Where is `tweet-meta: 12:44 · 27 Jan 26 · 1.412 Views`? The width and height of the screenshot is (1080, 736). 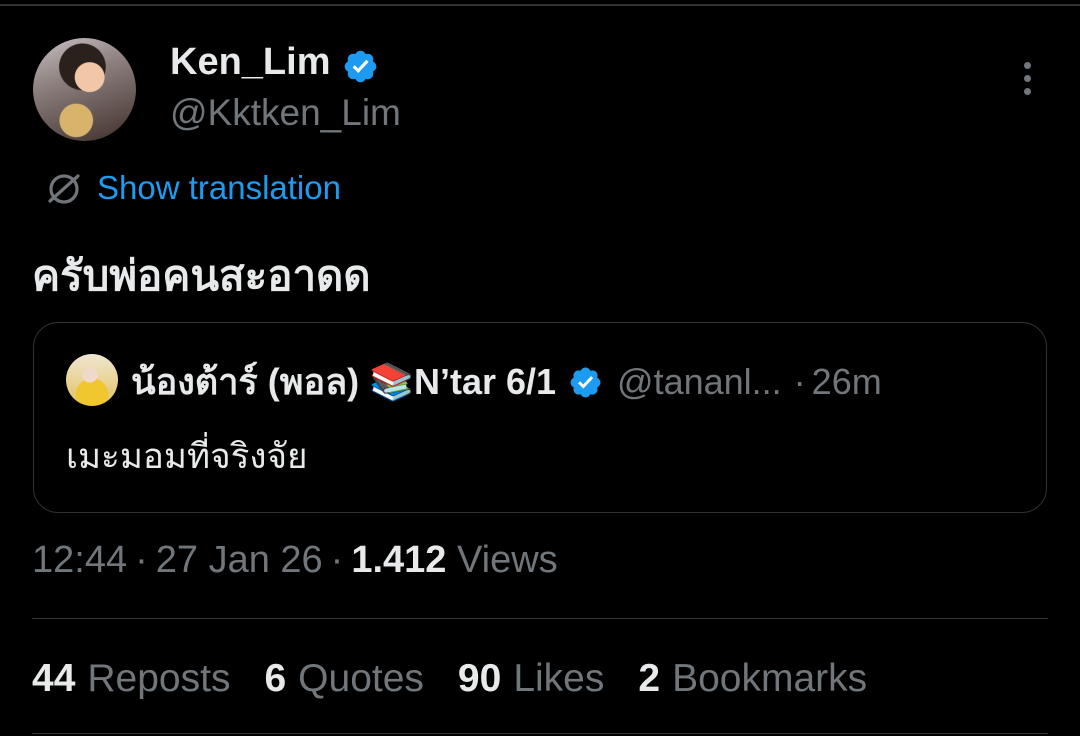 tweet-meta: 12:44 · 27 Jan 26 · 1.412 Views is located at coordinates (295, 560).